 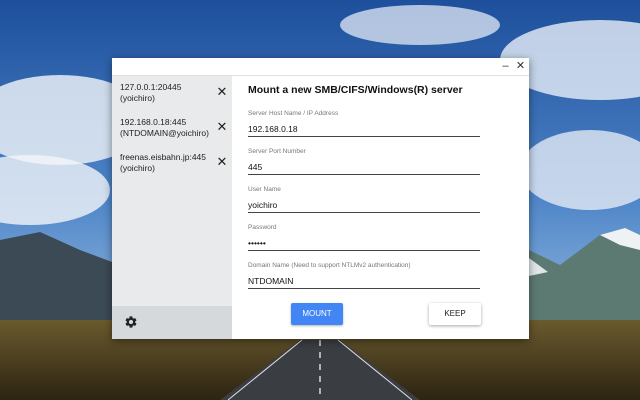 What do you see at coordinates (172, 93) in the screenshot?
I see `server-list-item: 127.0.0.1:20445 (yoichiro) ✕` at bounding box center [172, 93].